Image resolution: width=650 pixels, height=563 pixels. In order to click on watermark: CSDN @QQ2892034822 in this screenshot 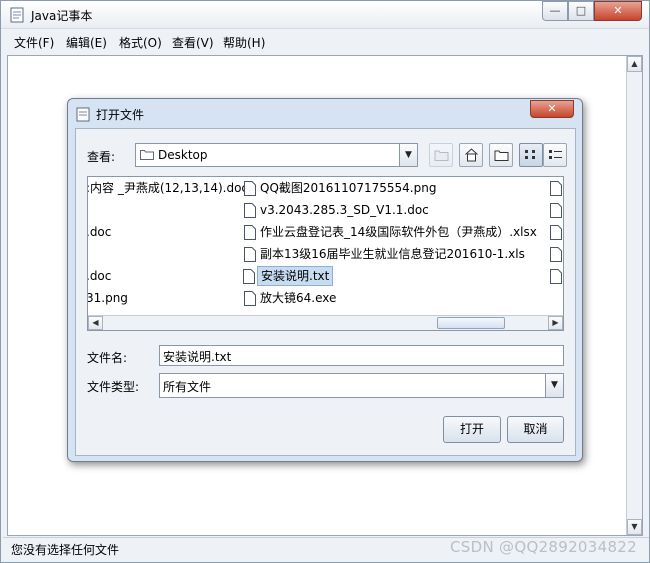, I will do `click(543, 547)`.